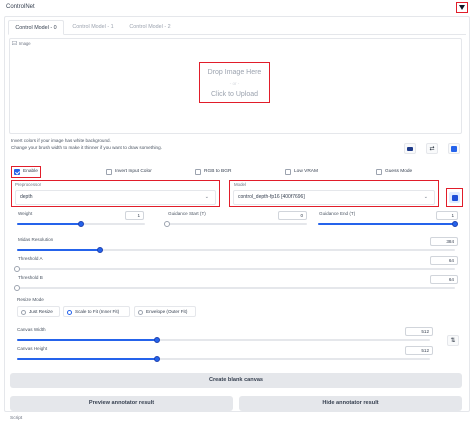 The width and height of the screenshot is (474, 423). I want to click on guess-mode-checkbox, so click(379, 172).